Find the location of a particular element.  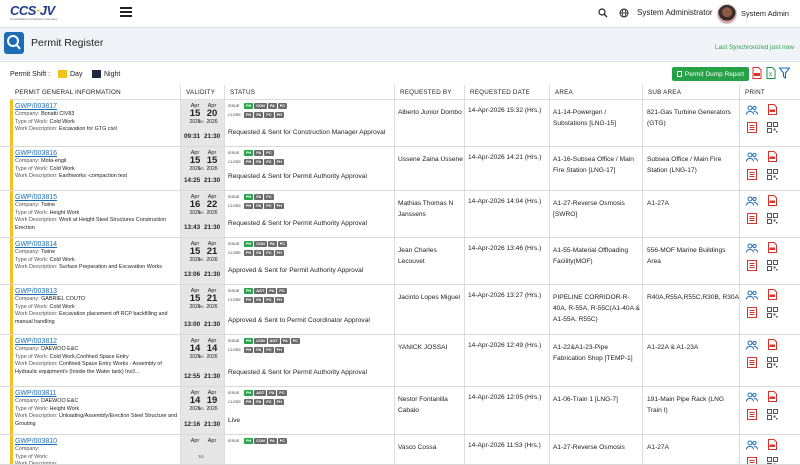

user-name: System Admin is located at coordinates (765, 13).